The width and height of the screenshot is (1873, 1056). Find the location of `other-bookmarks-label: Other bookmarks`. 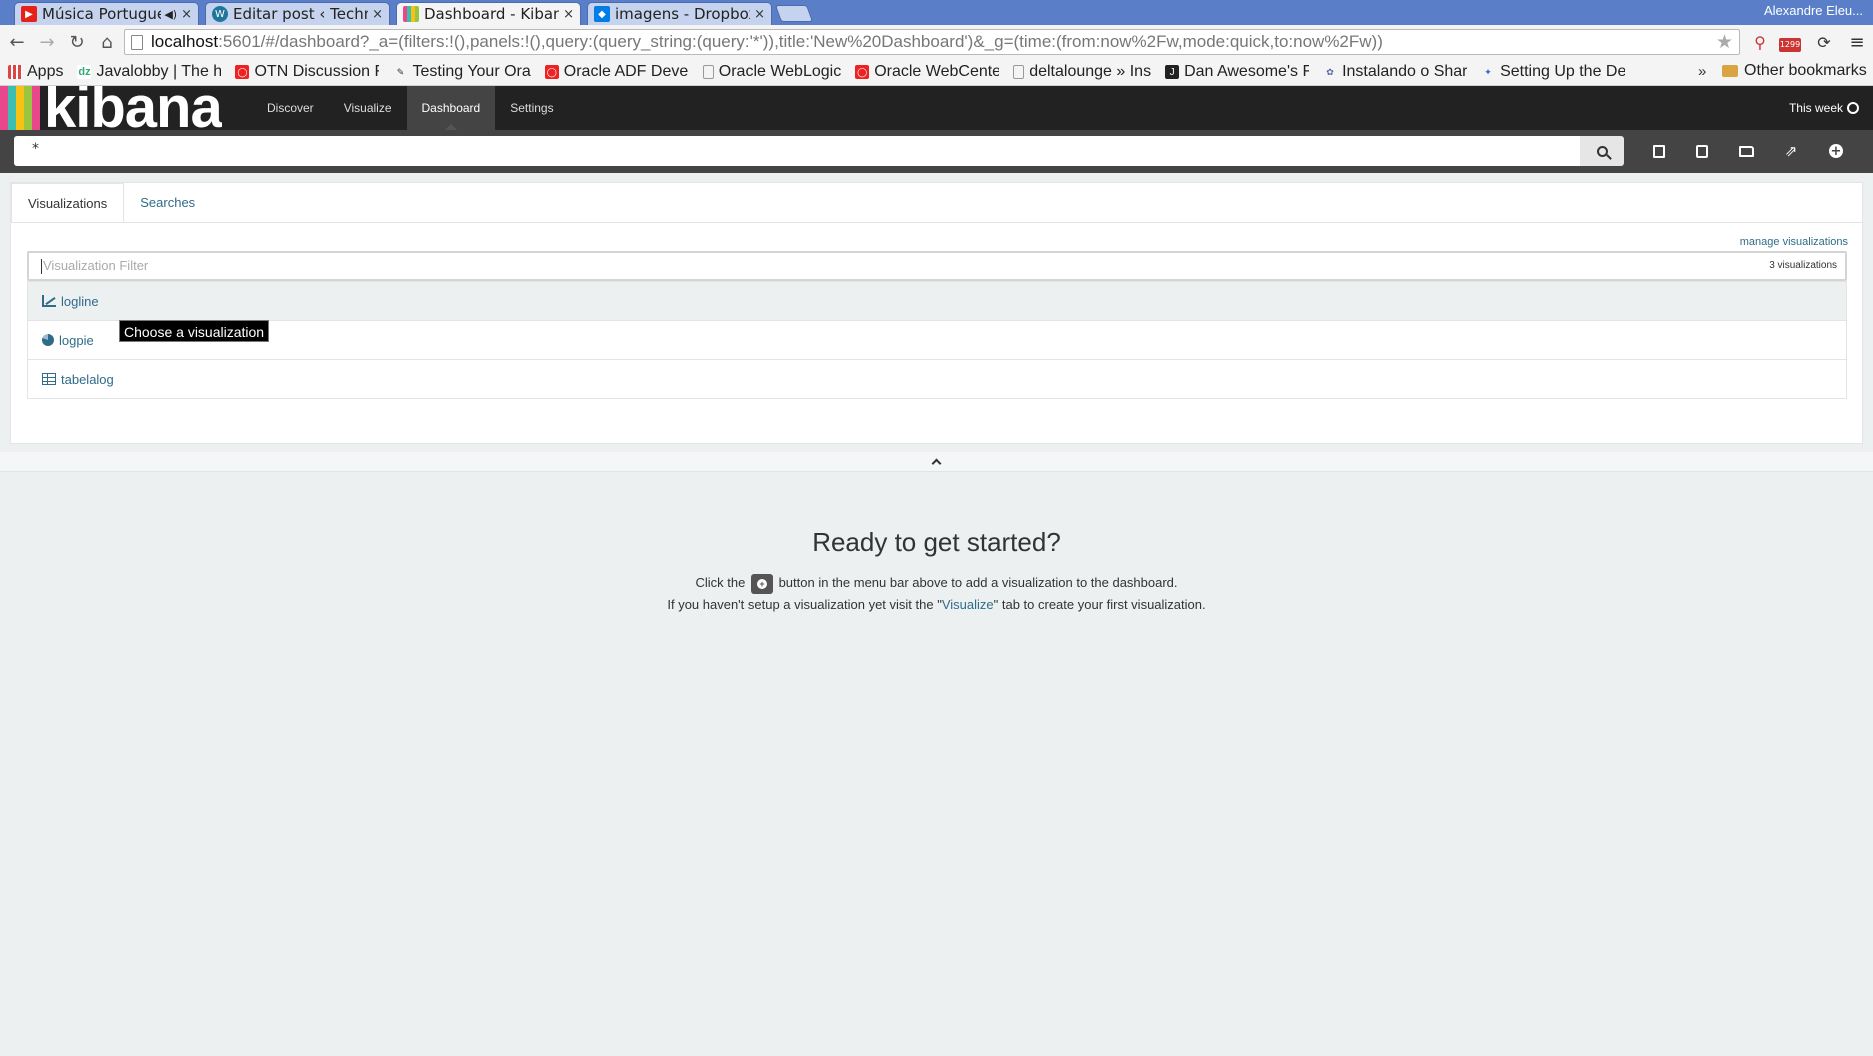

other-bookmarks-label: Other bookmarks is located at coordinates (1805, 70).